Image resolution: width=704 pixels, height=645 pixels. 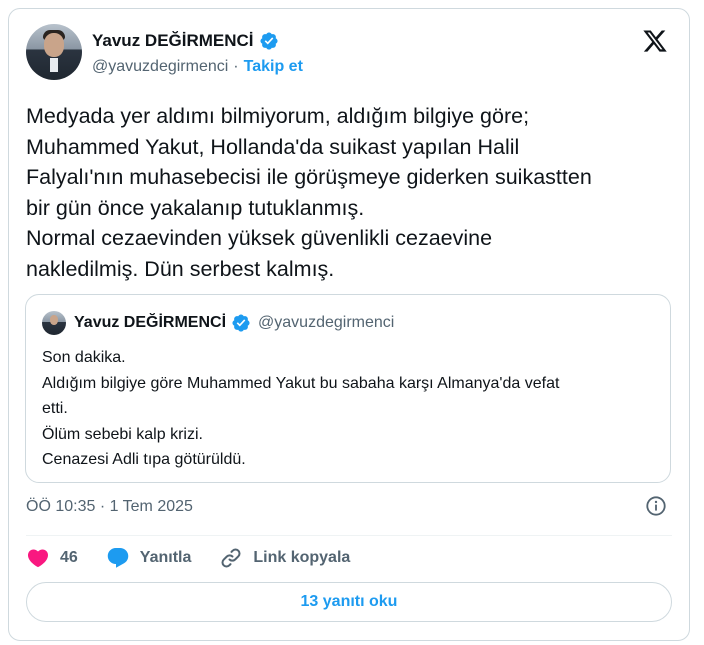 I want to click on tweet-timestamp: ÖÖ 10:35 · 1 Tem 2025, so click(x=109, y=507).